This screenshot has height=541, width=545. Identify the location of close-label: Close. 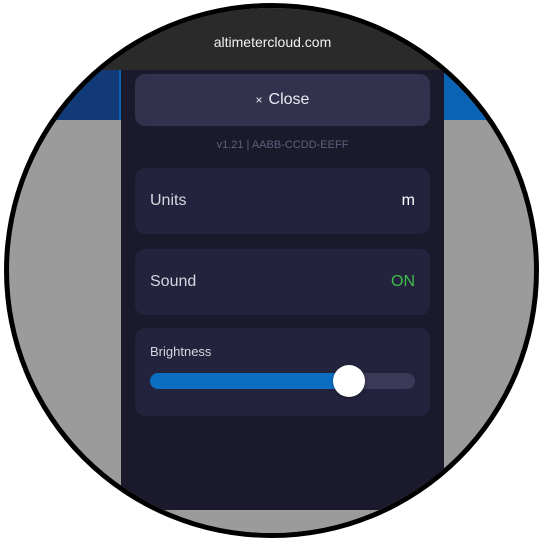
(289, 99).